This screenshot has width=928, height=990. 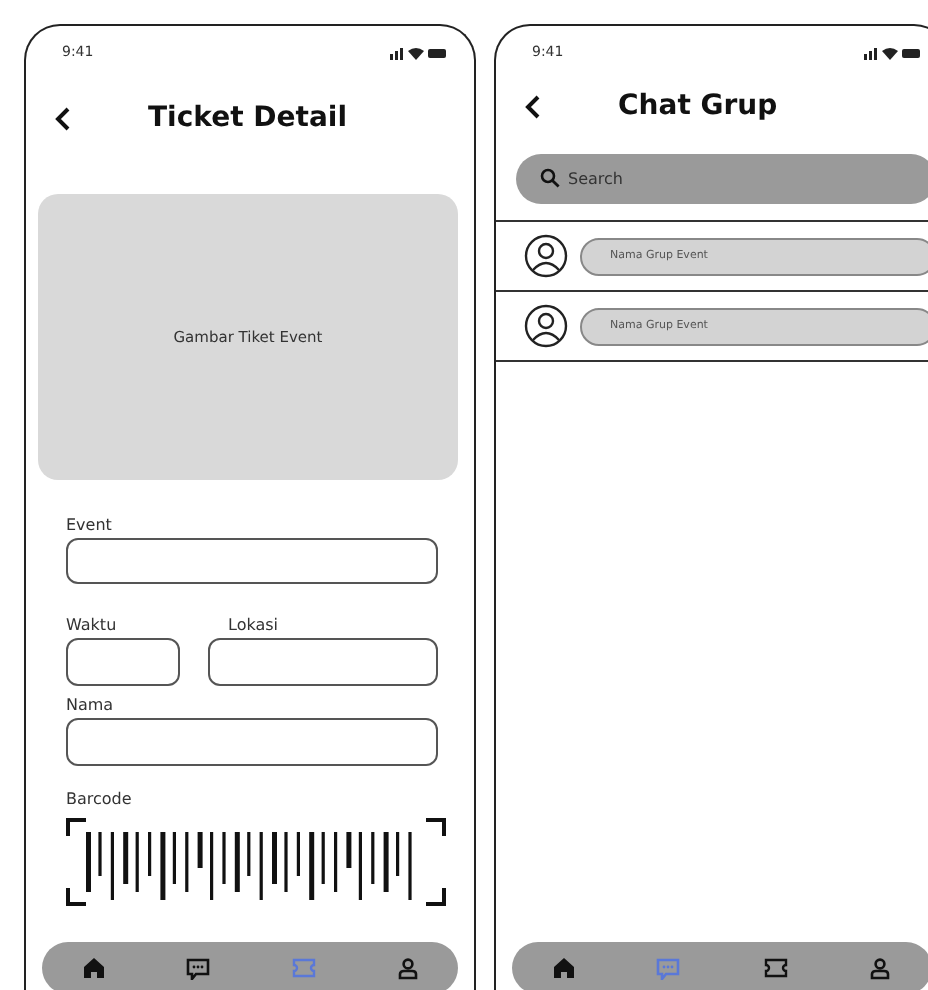 I want to click on field-label: Waktu, so click(x=92, y=625).